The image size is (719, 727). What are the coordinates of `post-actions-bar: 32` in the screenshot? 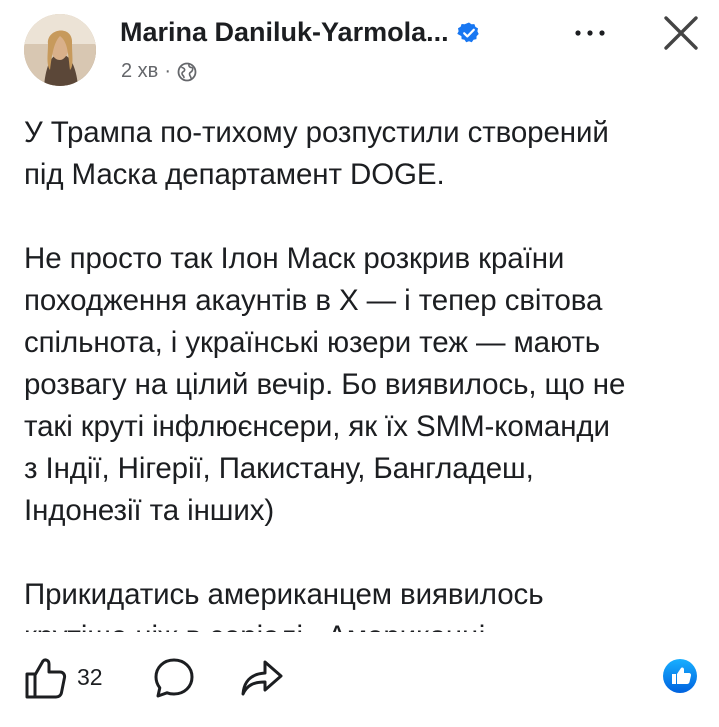 It's located at (359, 680).